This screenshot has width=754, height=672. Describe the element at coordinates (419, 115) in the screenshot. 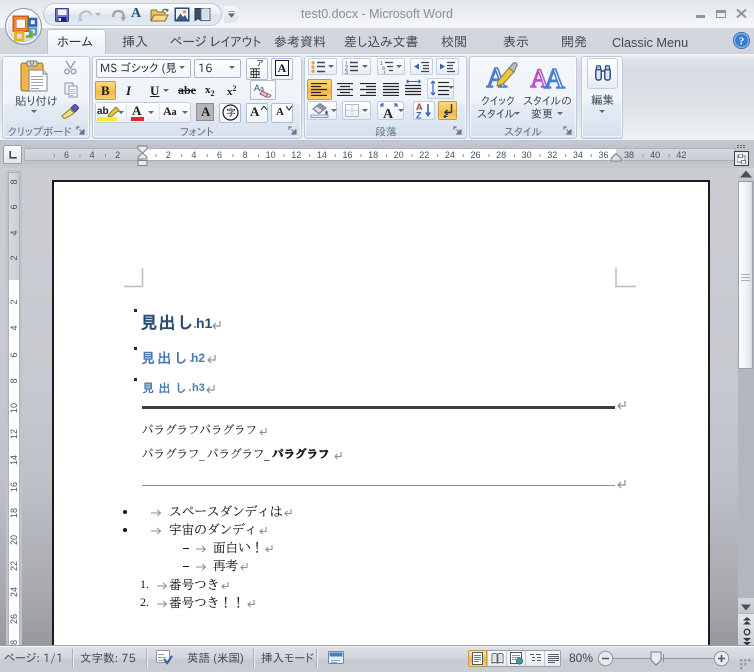

I see `svg-text: Z` at that location.